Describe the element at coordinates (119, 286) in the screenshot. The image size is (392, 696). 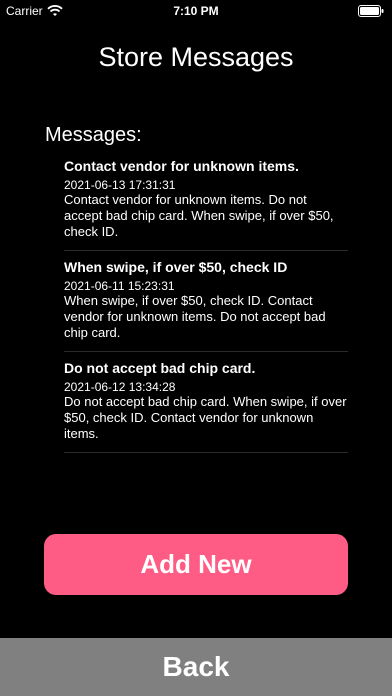
I see `message-date: 2021-06-11 15:23:31` at that location.